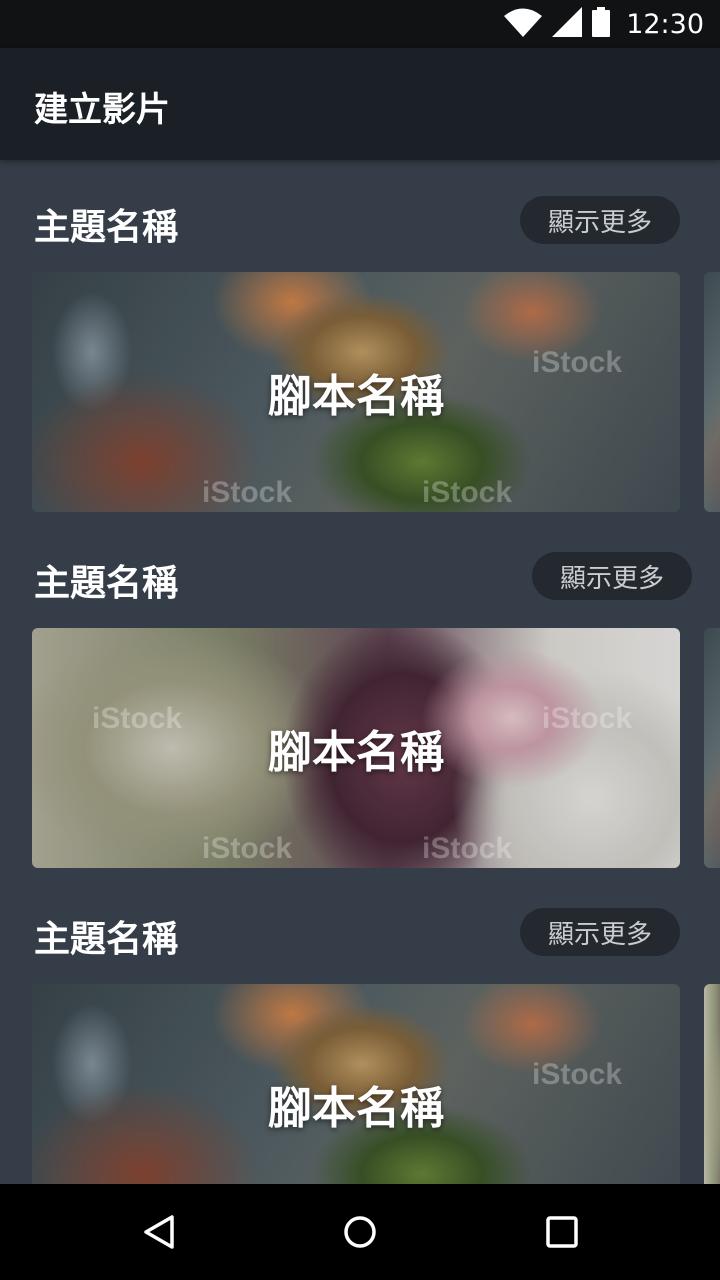  What do you see at coordinates (567, 24) in the screenshot?
I see `signal-icon` at bounding box center [567, 24].